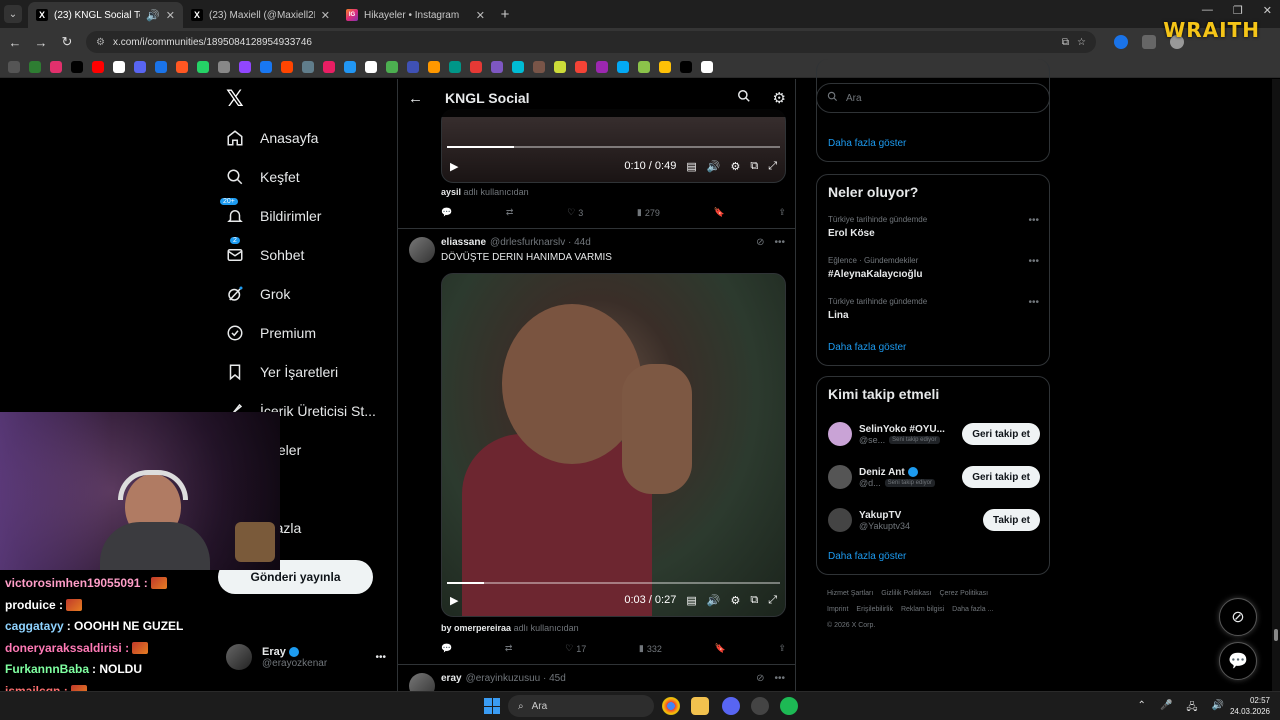  I want to click on minimize-icon: —, so click(1207, 10).